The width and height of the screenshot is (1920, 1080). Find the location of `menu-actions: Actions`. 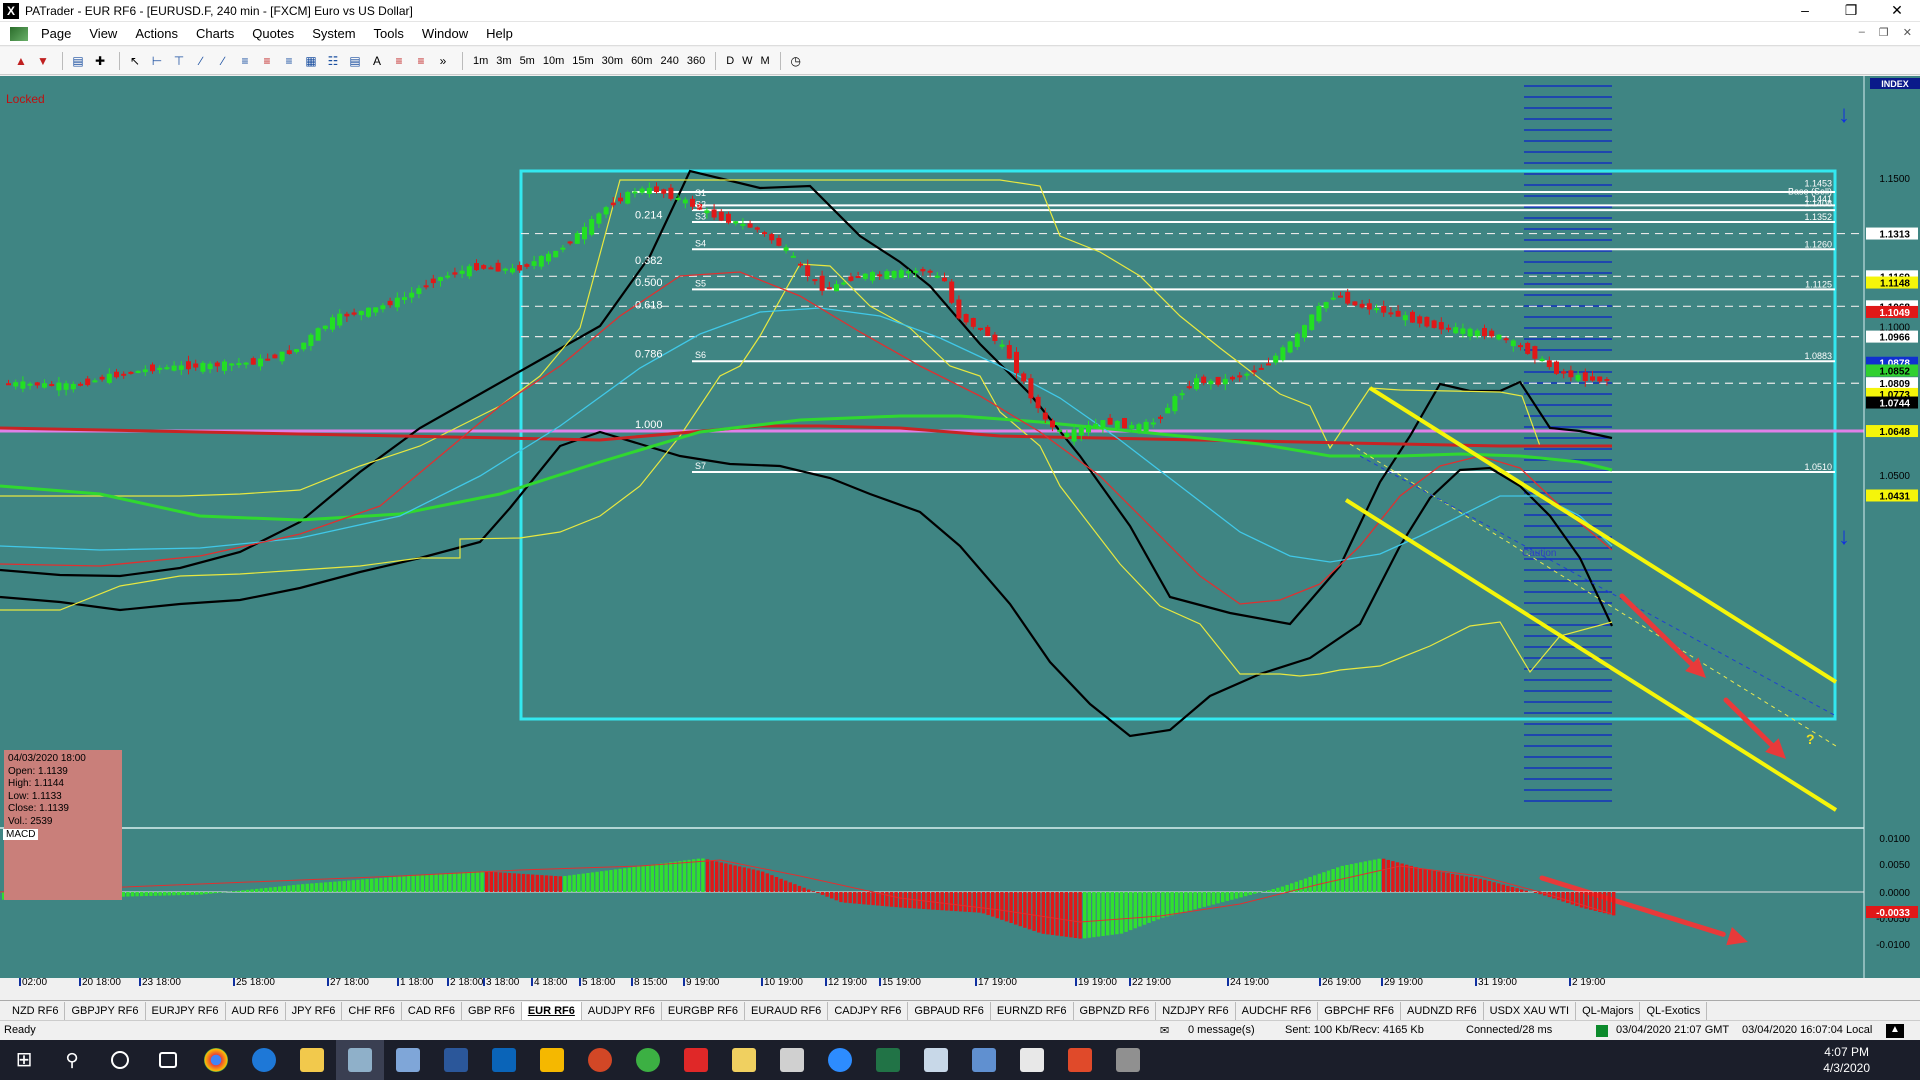

menu-actions: Actions is located at coordinates (156, 34).